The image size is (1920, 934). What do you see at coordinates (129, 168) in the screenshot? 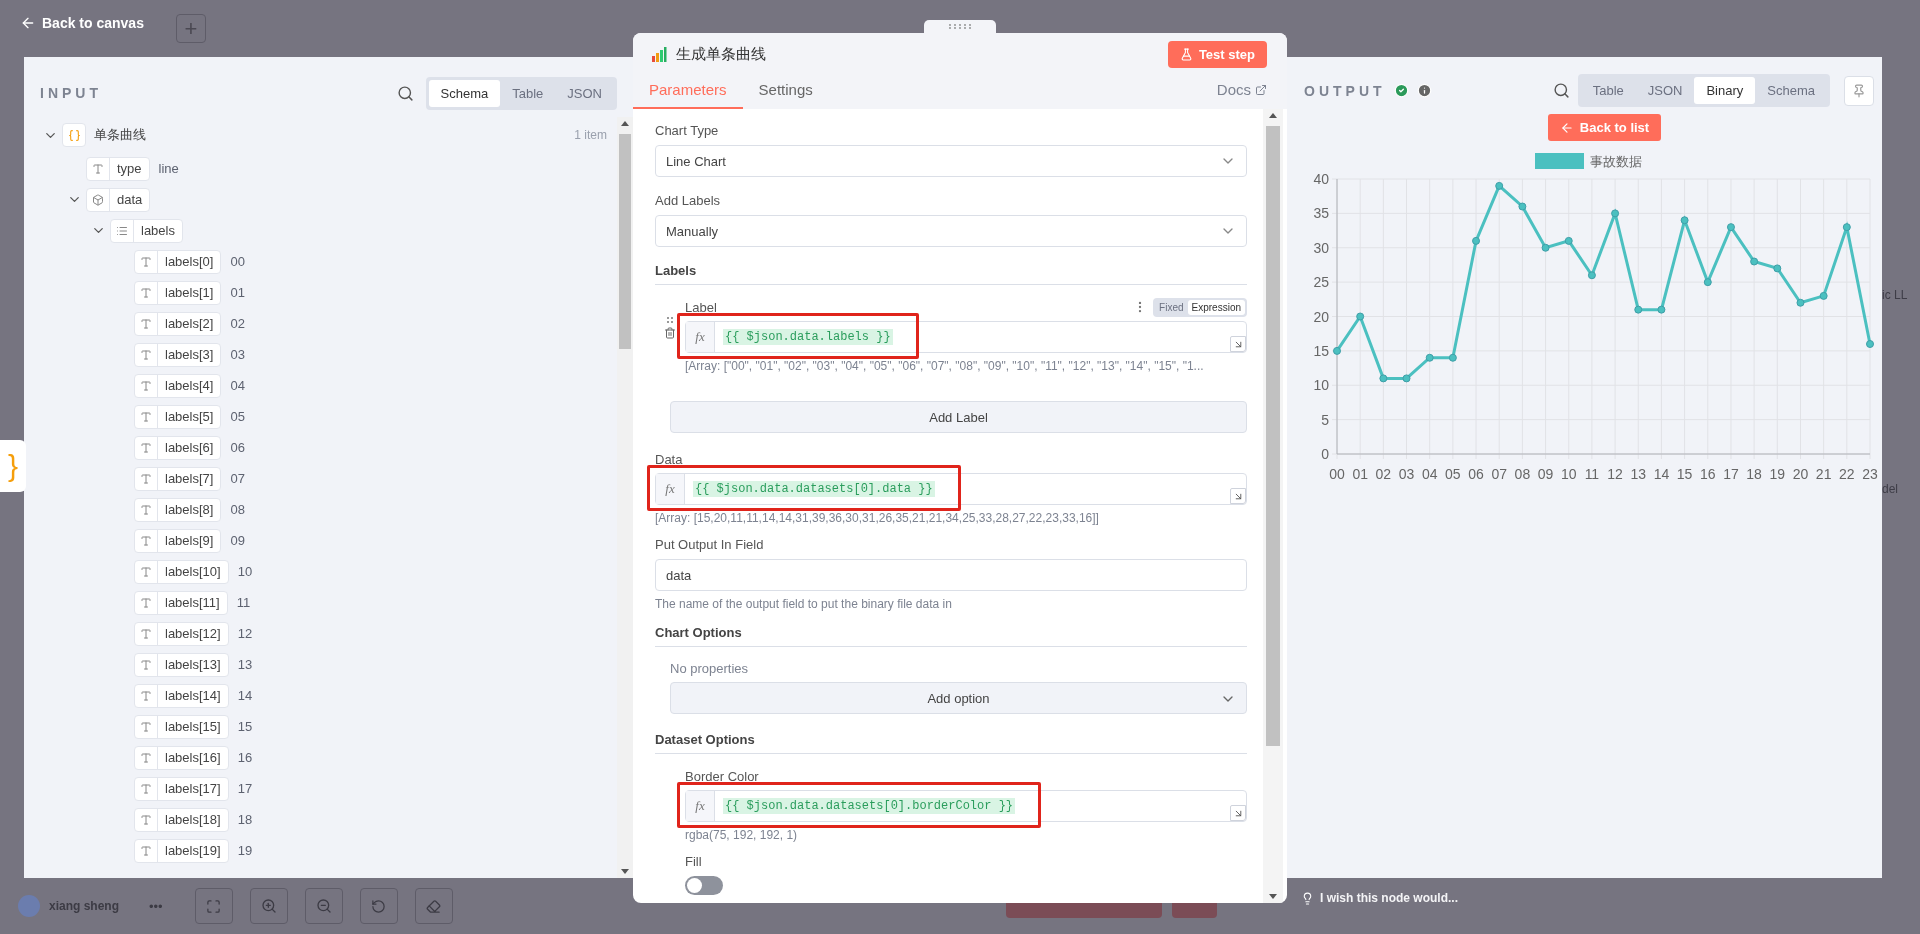
I see `field-key: type` at bounding box center [129, 168].